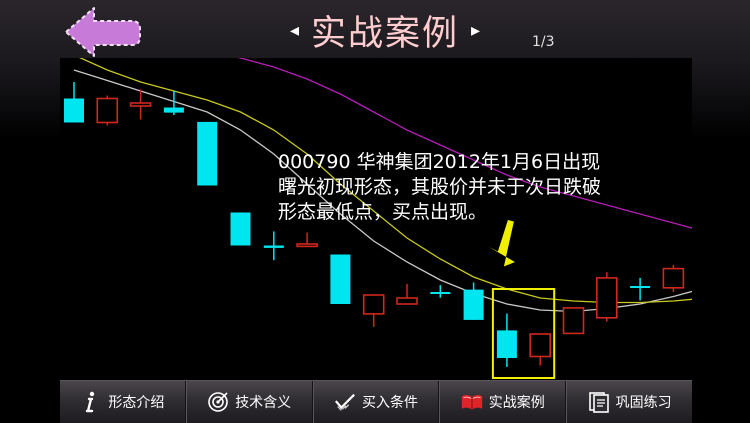 This screenshot has width=750, height=423. Describe the element at coordinates (516, 403) in the screenshot. I see `tab-label: 实战案例` at that location.